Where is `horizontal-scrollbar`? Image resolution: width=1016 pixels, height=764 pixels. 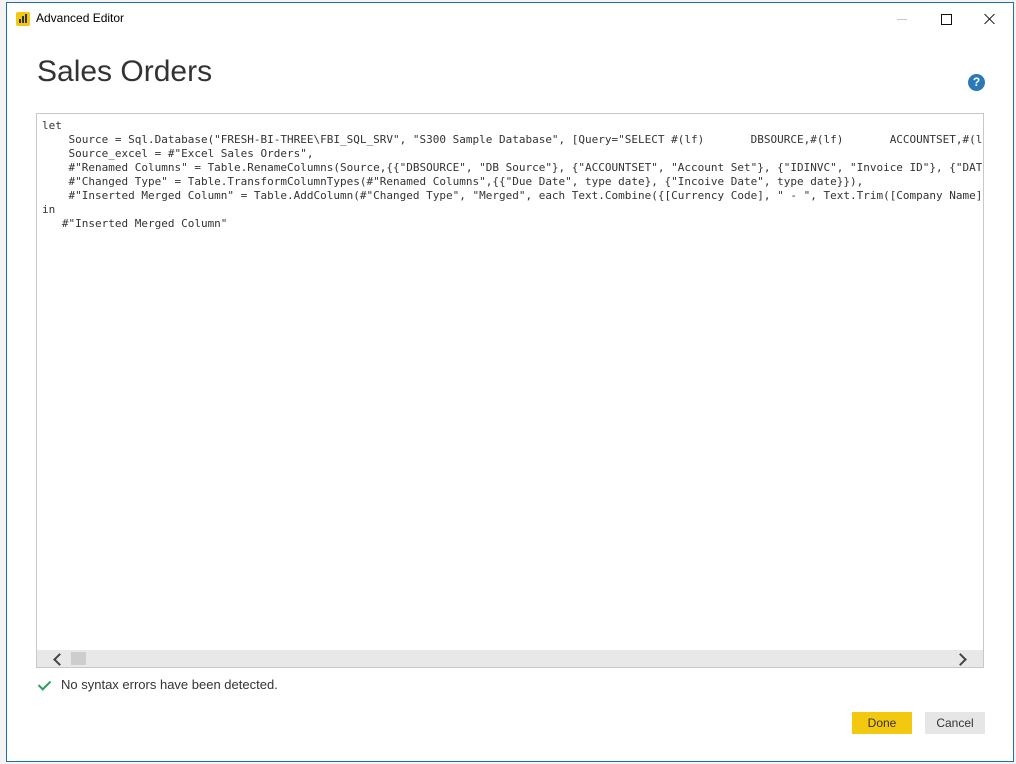
horizontal-scrollbar is located at coordinates (510, 658).